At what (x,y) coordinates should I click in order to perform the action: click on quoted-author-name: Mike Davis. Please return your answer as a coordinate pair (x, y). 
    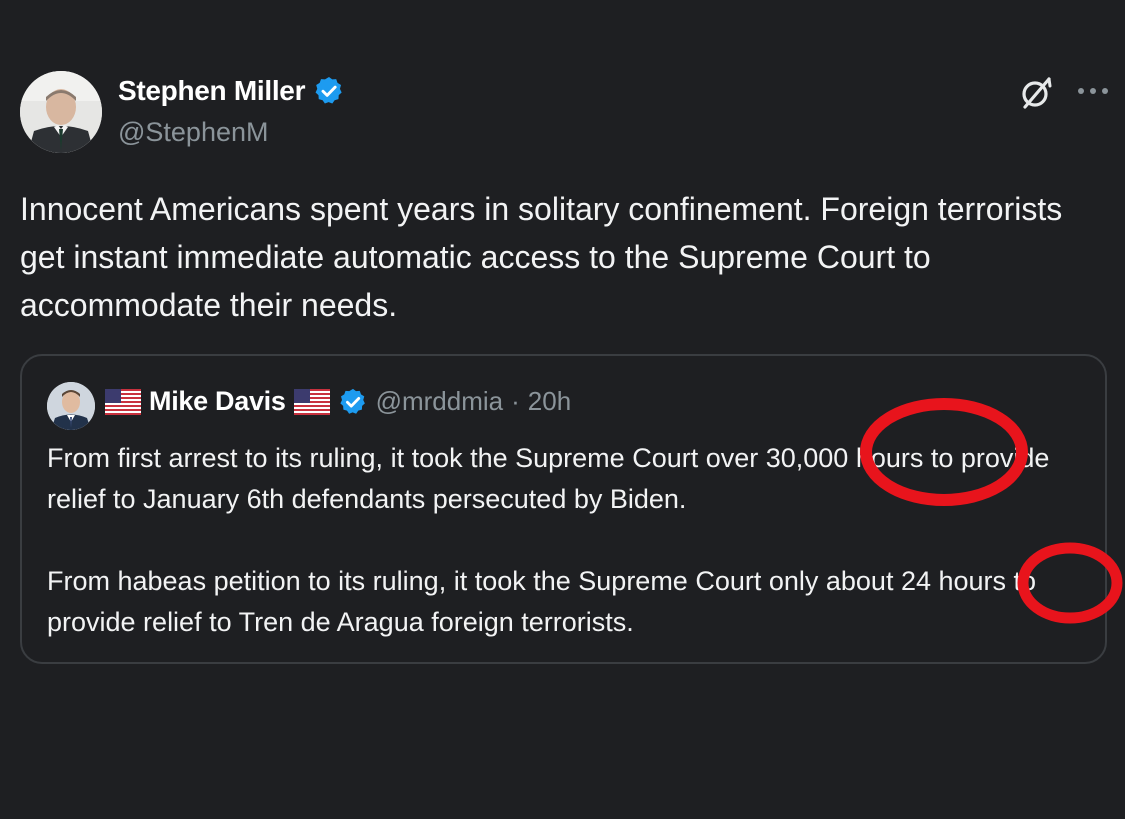
    Looking at the image, I should click on (217, 401).